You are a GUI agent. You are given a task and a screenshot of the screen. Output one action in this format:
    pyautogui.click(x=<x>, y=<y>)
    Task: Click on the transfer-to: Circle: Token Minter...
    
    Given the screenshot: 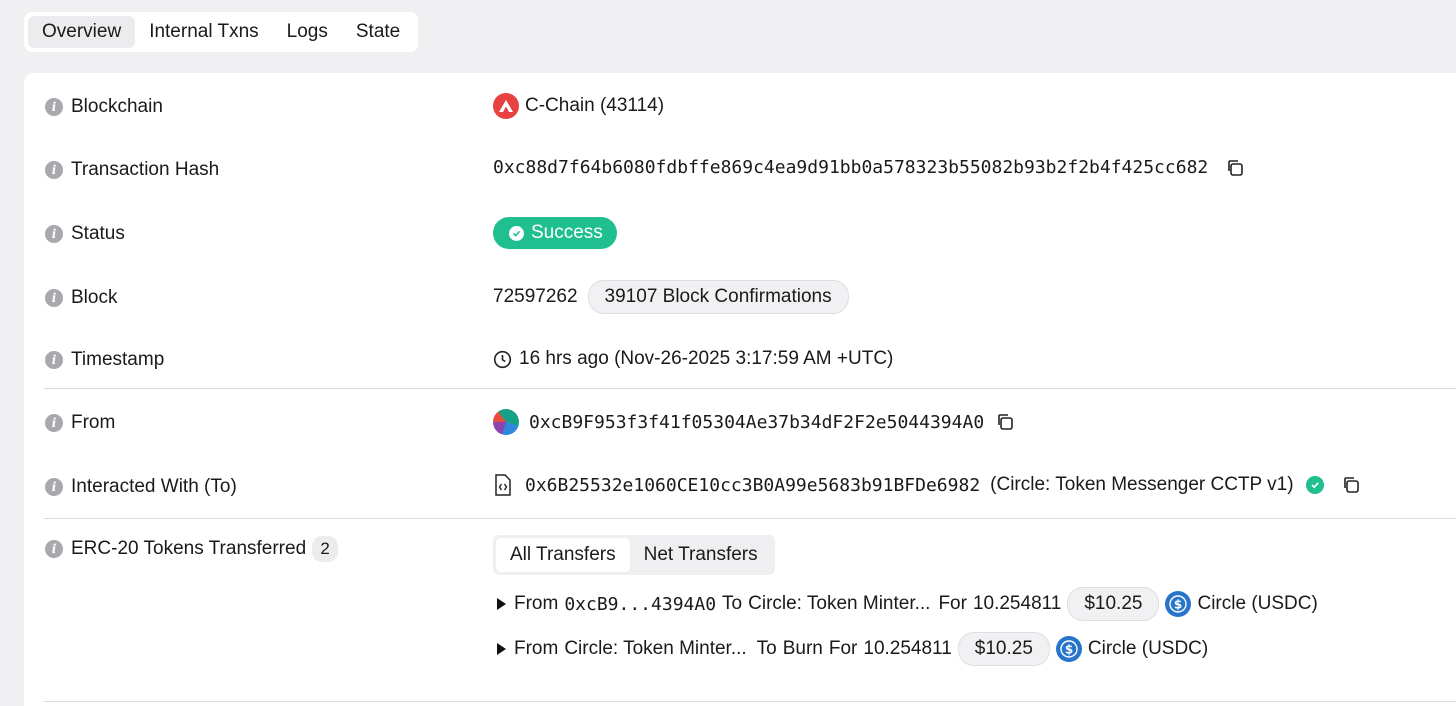 What is the action you would take?
    pyautogui.click(x=839, y=604)
    